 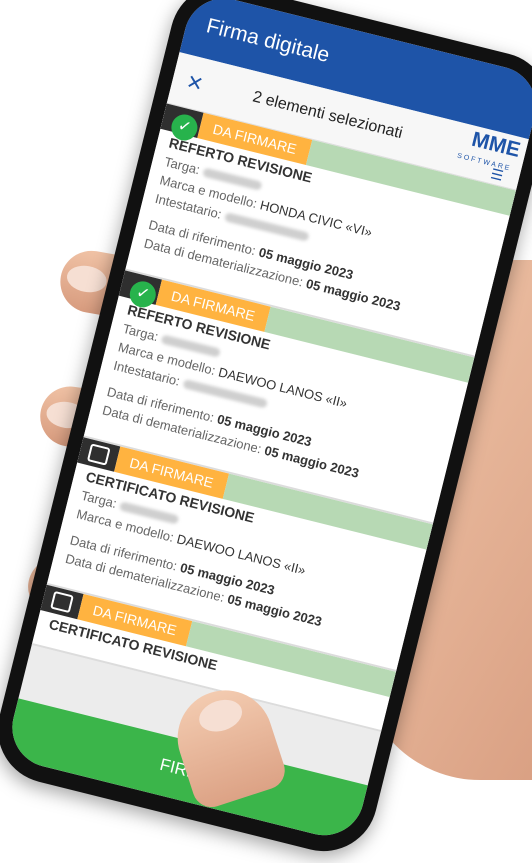 What do you see at coordinates (203, 85) in the screenshot?
I see `close-icon: ✕` at bounding box center [203, 85].